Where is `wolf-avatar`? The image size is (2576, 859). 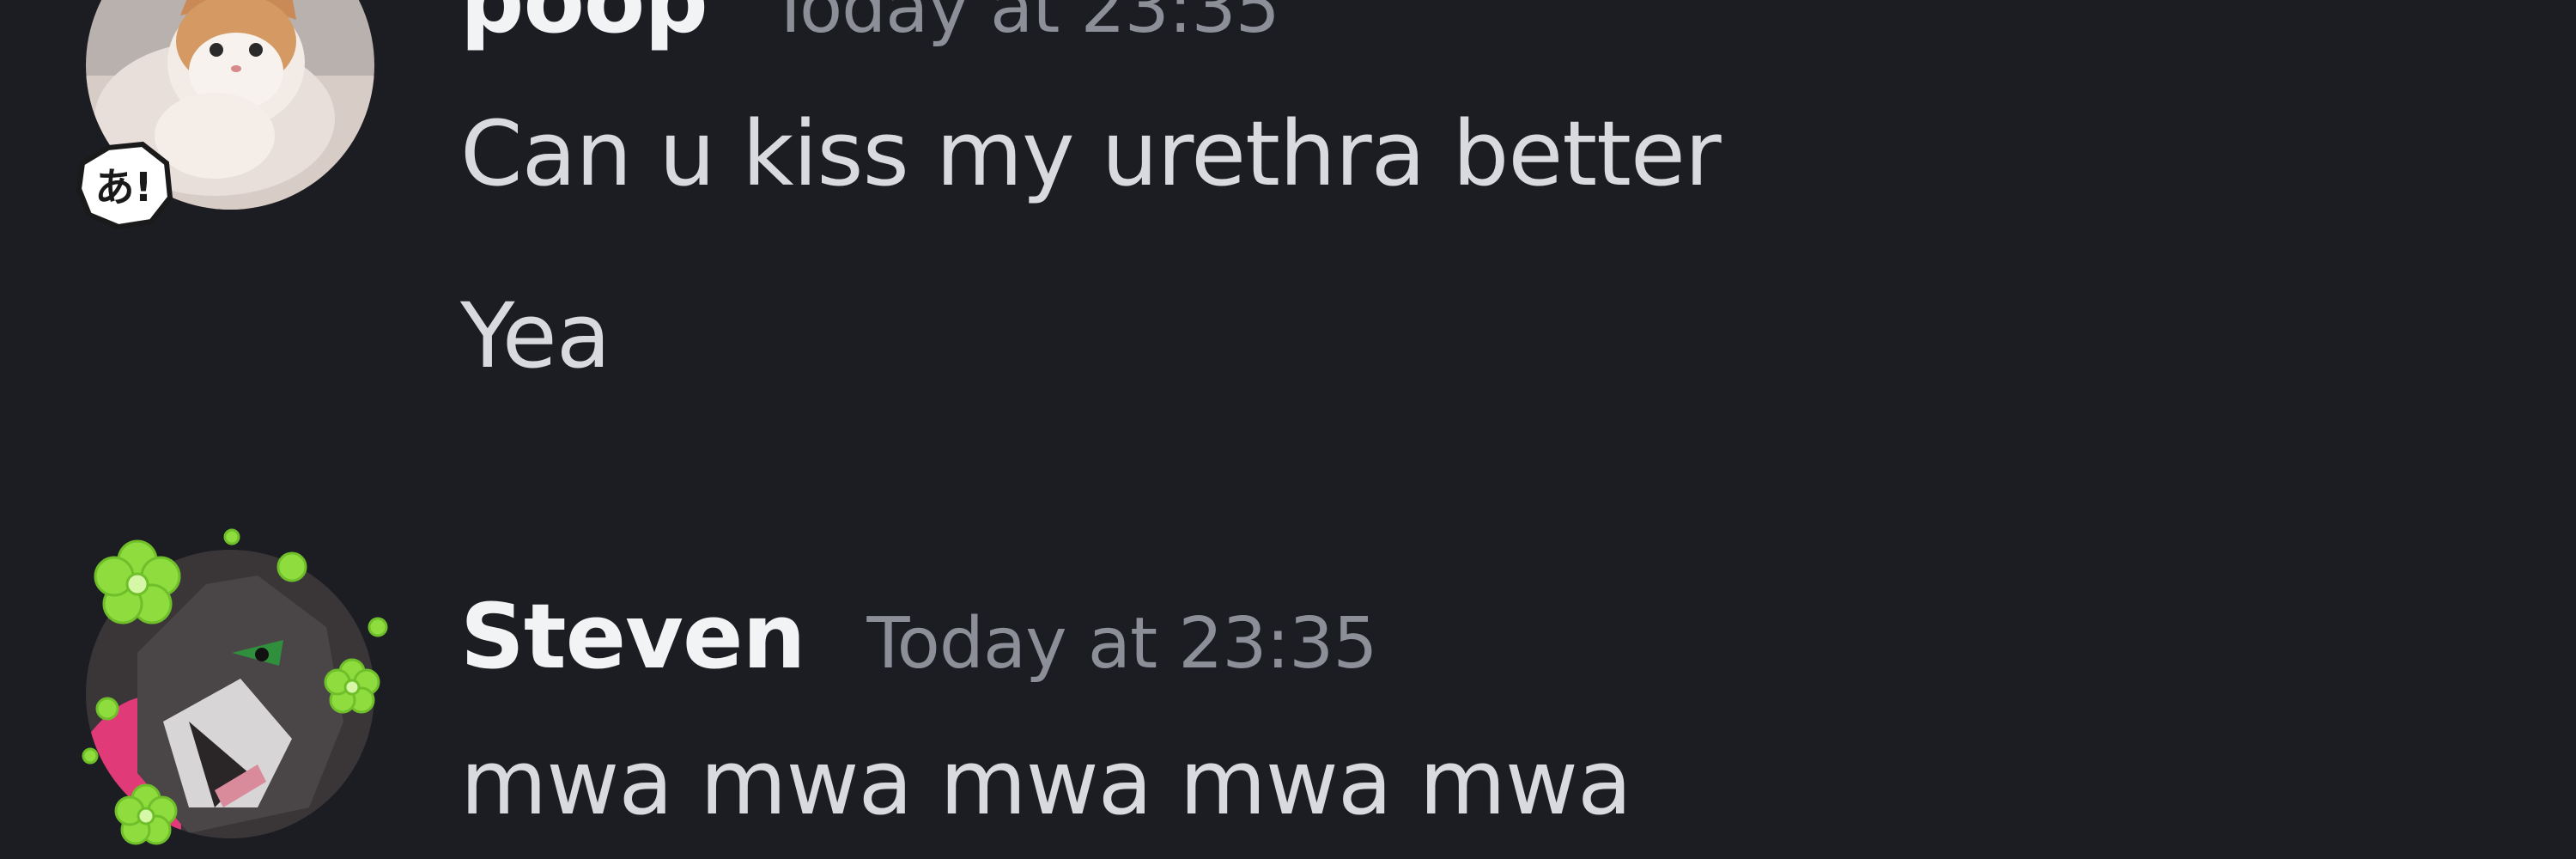 wolf-avatar is located at coordinates (230, 694).